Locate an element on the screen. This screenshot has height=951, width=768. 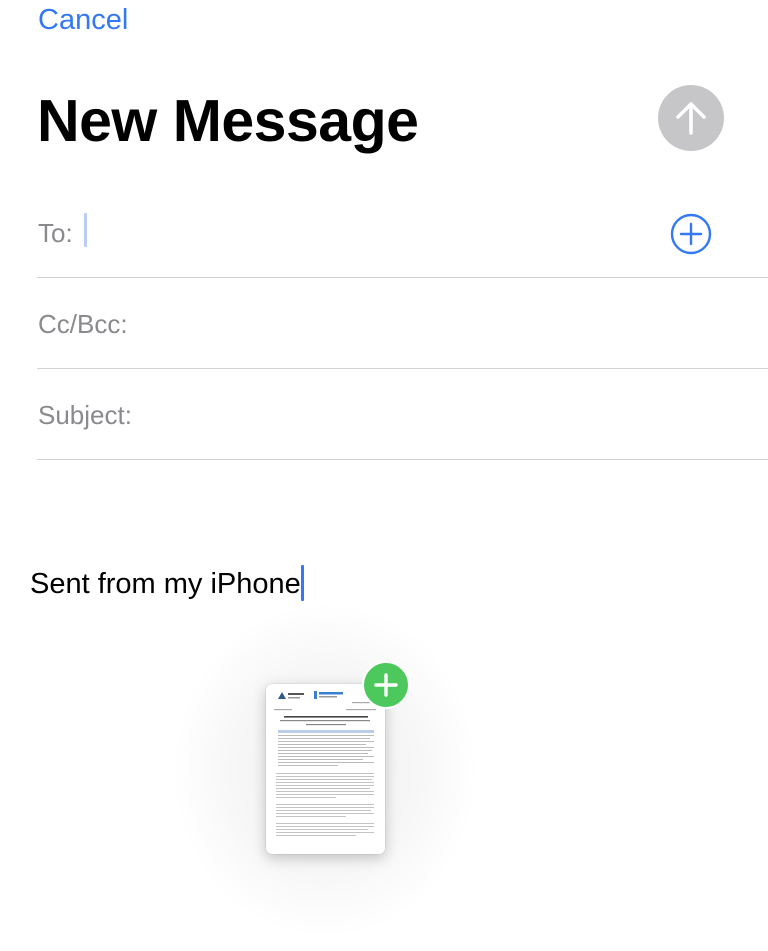
to-label: To: is located at coordinates (55, 233).